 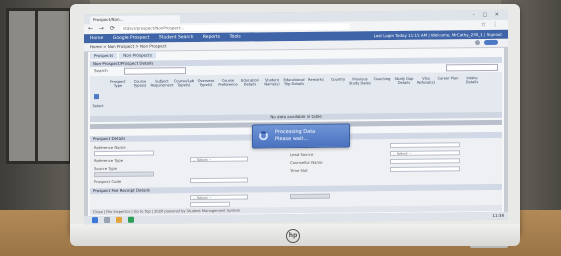 What do you see at coordinates (263, 136) in the screenshot?
I see `spinner-icon` at bounding box center [263, 136].